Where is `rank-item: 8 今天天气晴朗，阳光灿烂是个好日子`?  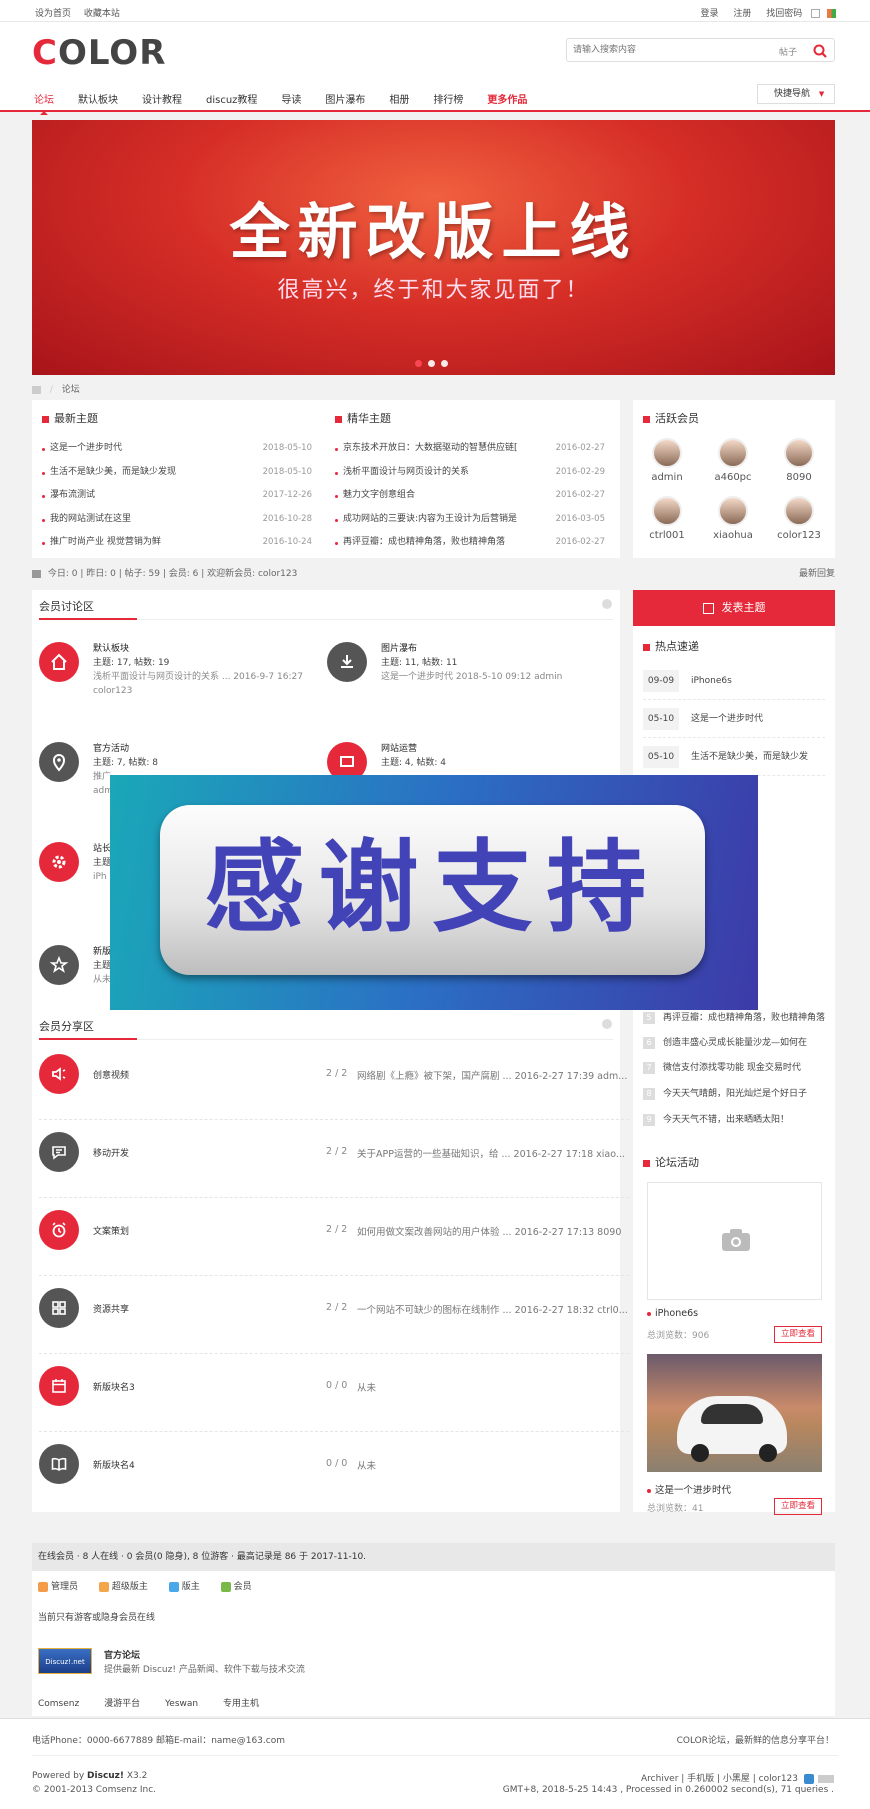
rank-item: 8 今天天气晴朗，阳光灿烂是个好日子 is located at coordinates (735, 1095).